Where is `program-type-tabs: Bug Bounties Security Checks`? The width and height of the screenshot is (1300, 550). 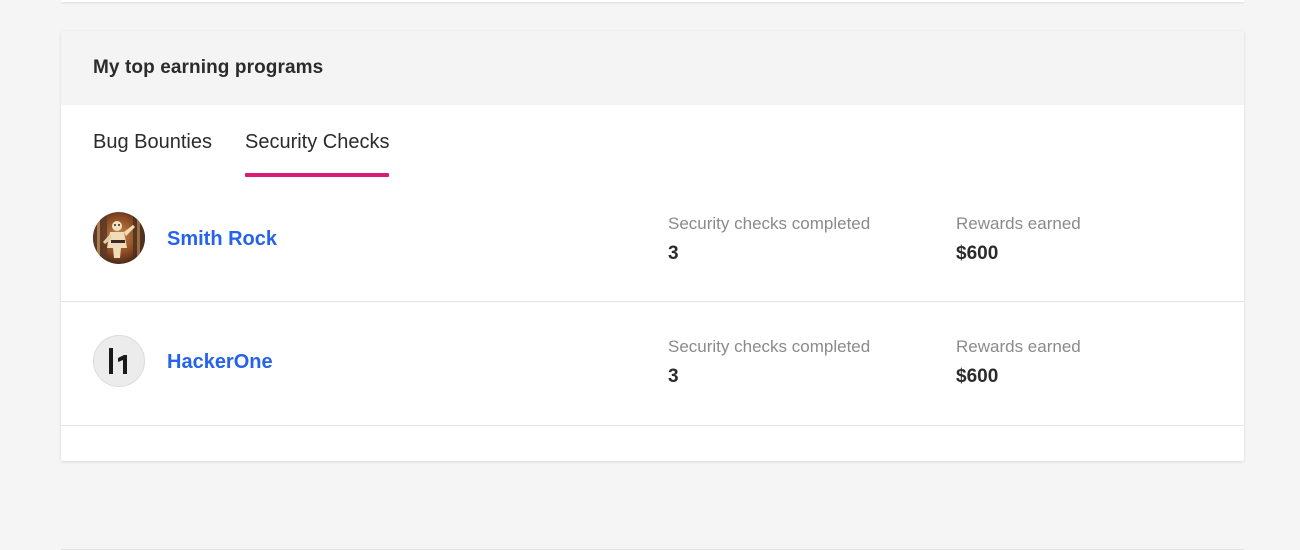 program-type-tabs: Bug Bounties Security Checks is located at coordinates (652, 142).